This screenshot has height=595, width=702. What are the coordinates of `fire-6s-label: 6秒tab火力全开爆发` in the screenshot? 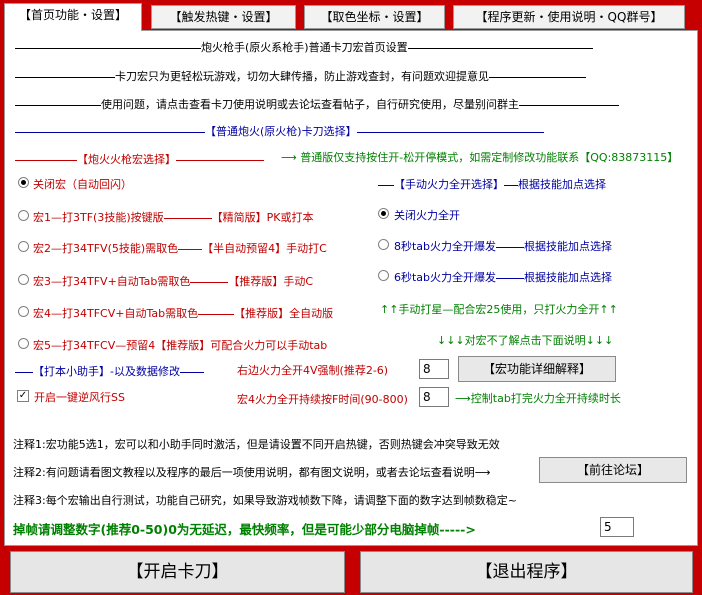 It's located at (445, 277).